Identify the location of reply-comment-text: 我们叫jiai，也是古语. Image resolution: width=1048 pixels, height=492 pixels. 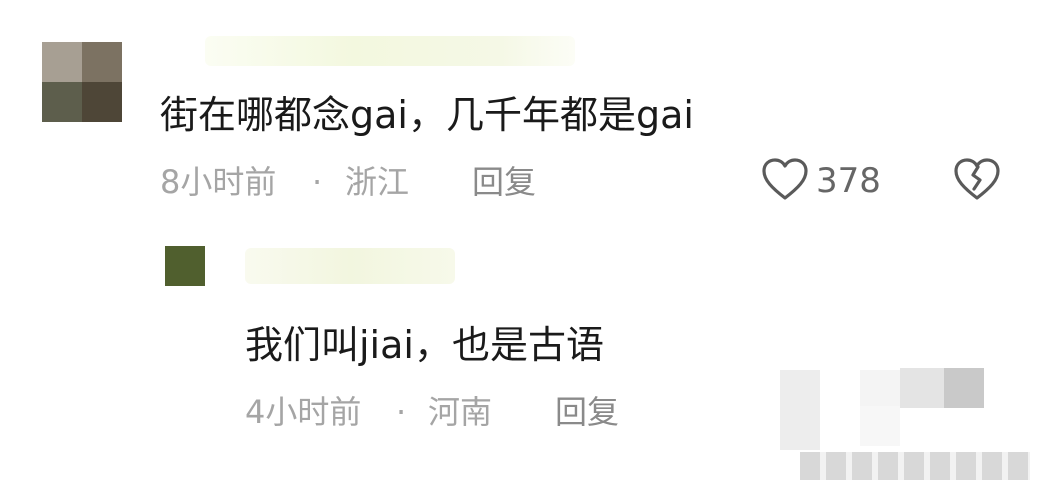
(424, 345).